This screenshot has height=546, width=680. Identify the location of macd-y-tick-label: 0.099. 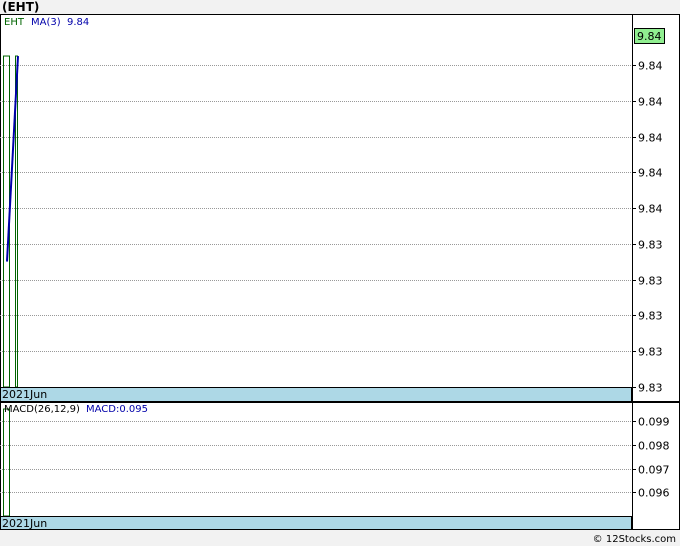
(654, 422).